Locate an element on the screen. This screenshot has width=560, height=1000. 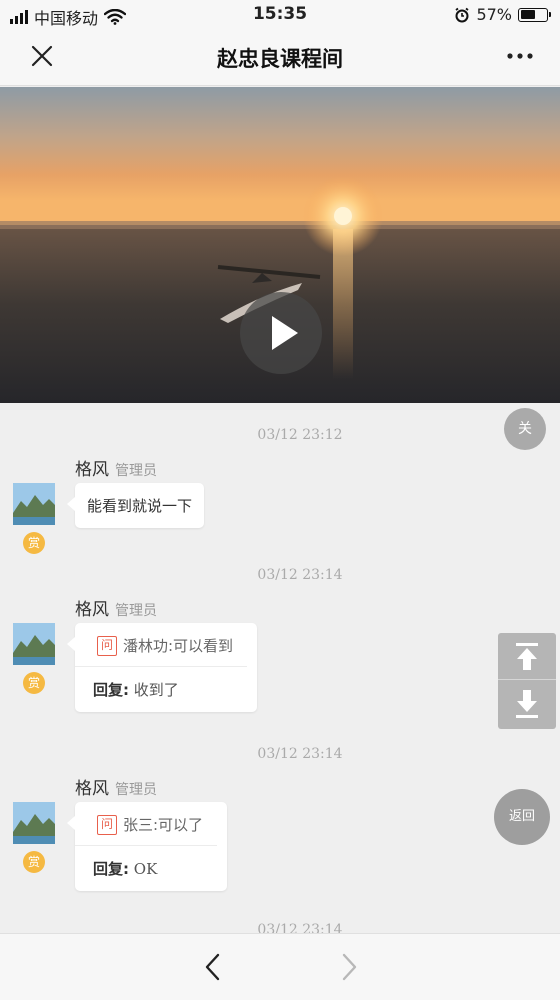
battery-percent: 57% is located at coordinates (494, 14).